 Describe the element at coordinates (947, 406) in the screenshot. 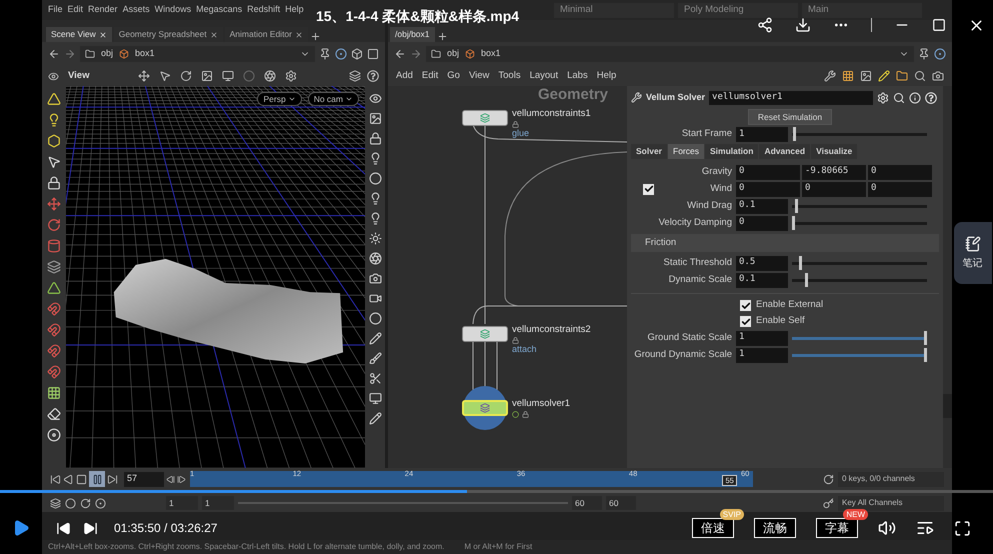

I see `scrollbar-thumb` at that location.